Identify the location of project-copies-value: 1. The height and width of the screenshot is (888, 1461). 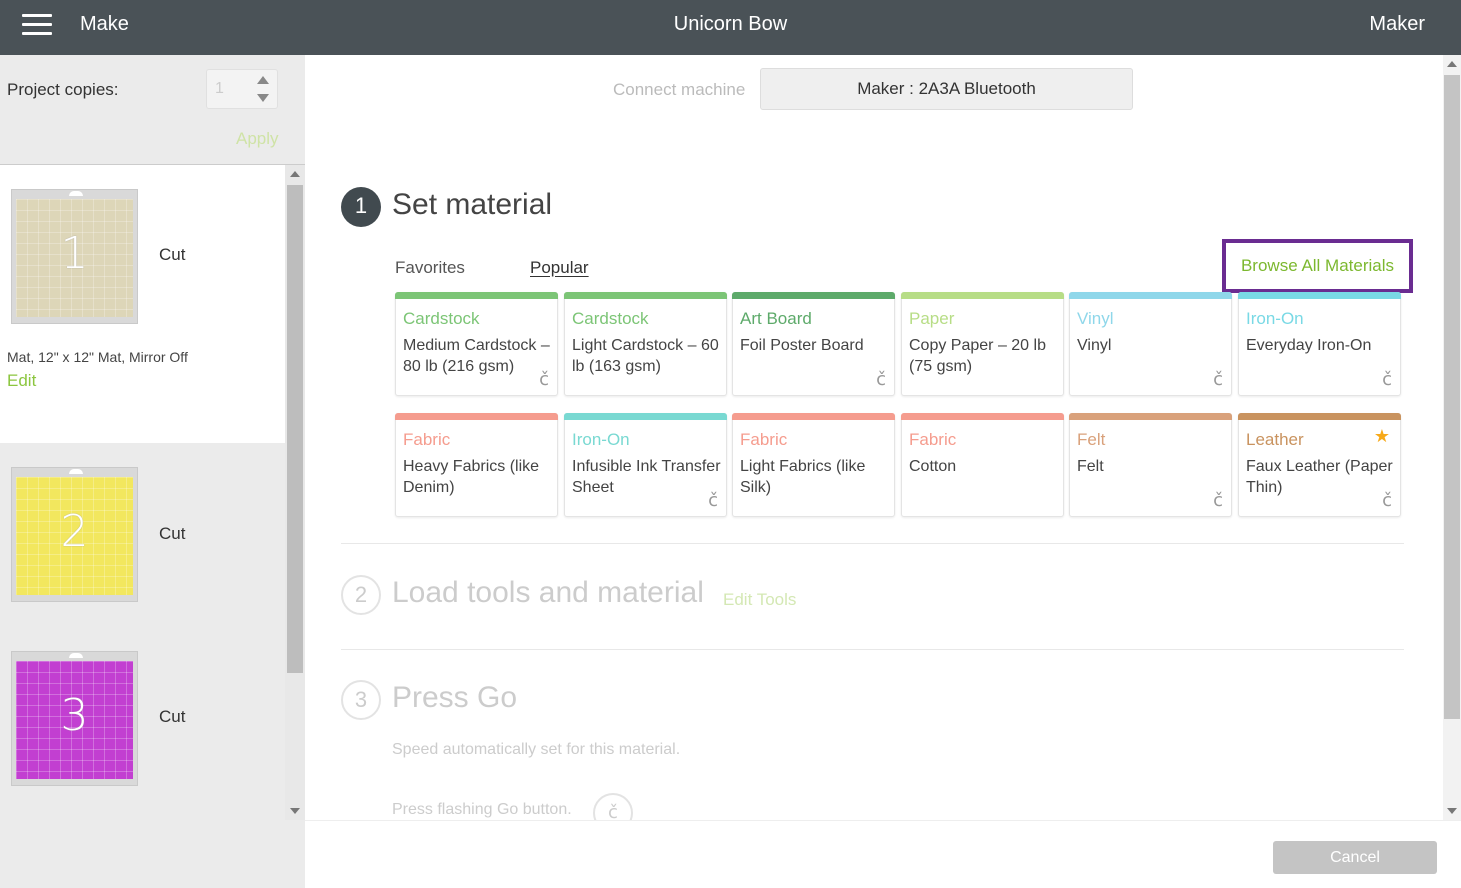
(219, 89).